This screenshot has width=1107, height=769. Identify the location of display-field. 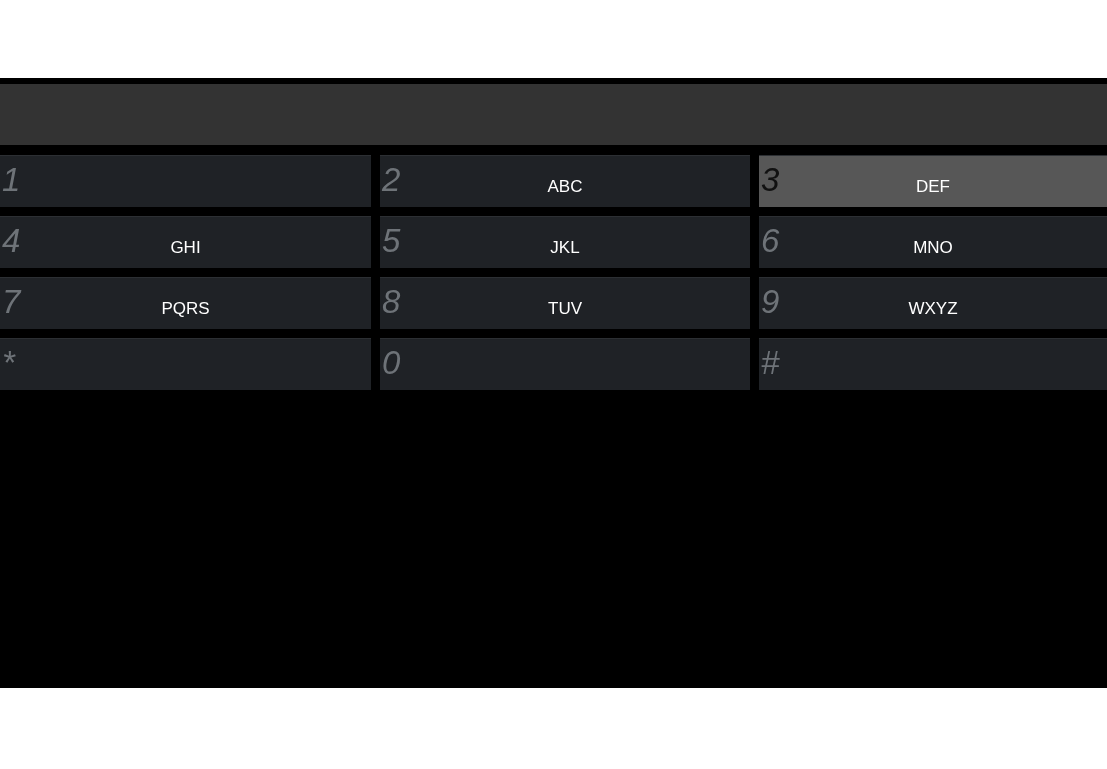
(553, 114).